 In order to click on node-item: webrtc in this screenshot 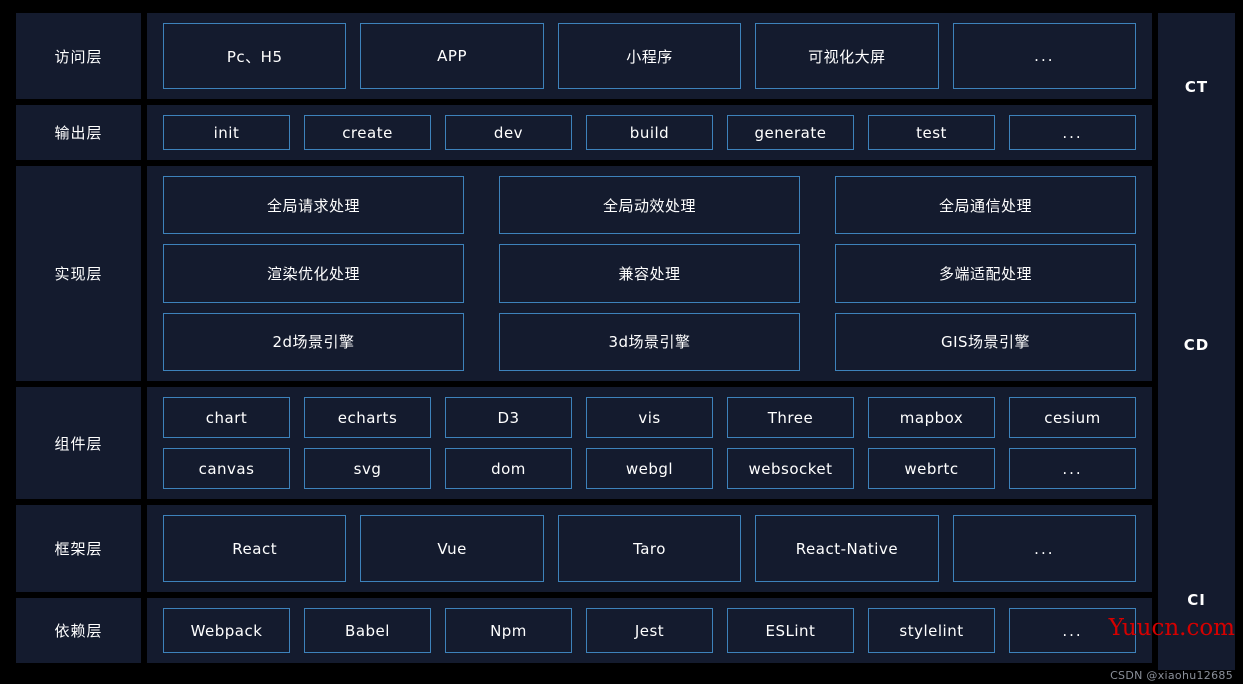, I will do `click(931, 468)`.